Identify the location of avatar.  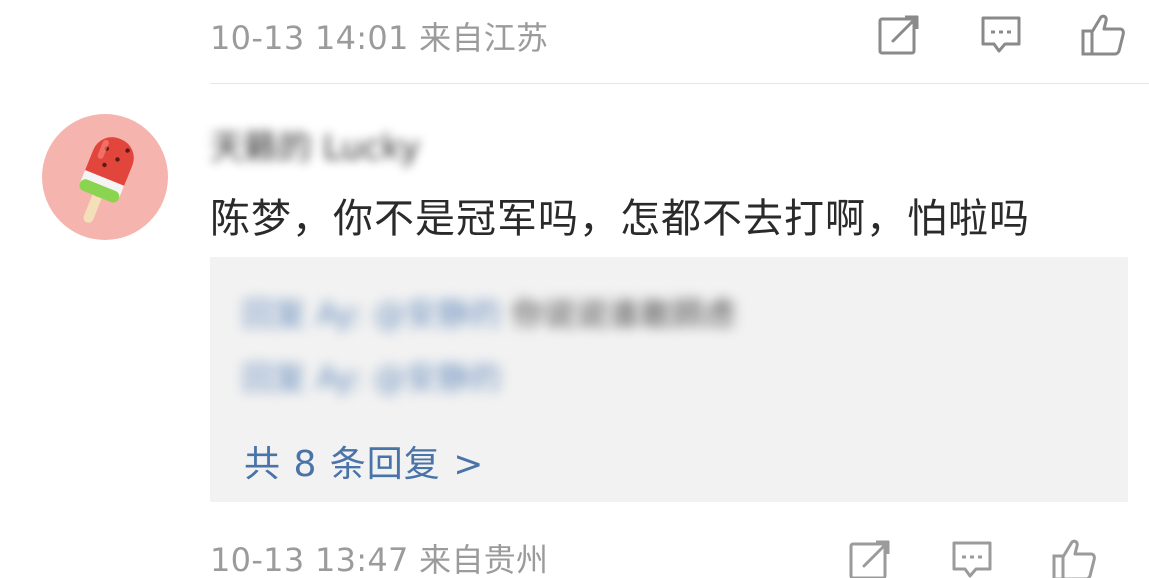
(105, 177).